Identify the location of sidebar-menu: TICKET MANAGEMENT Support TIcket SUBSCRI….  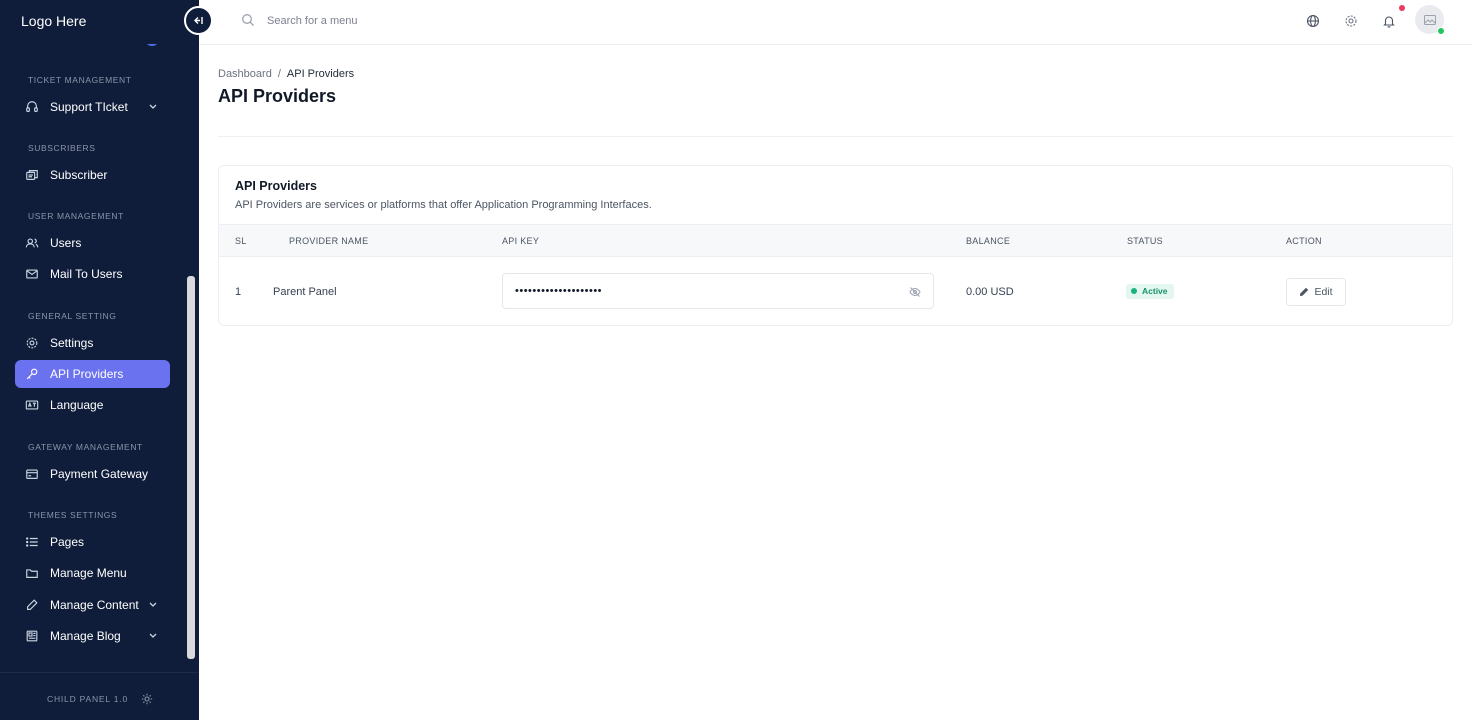
(99, 353).